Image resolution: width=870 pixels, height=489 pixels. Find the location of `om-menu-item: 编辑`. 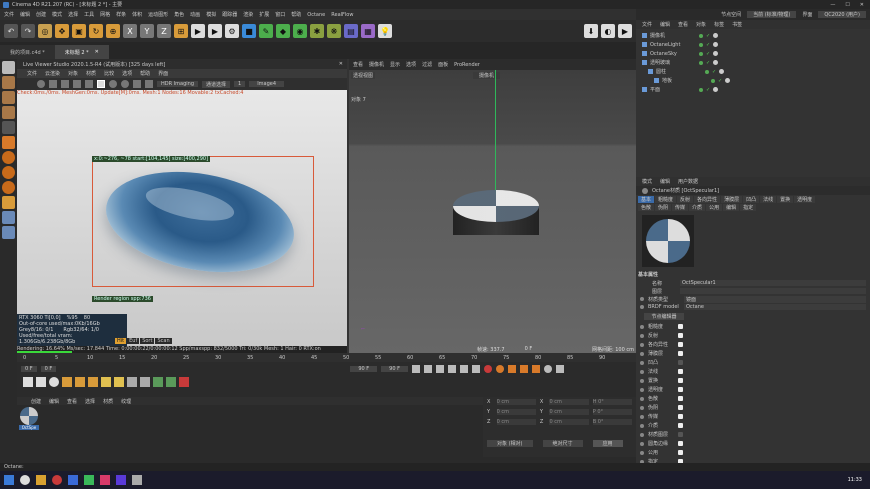

om-menu-item: 编辑 is located at coordinates (665, 24).